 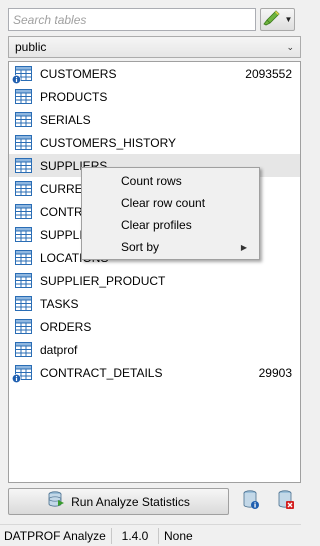 What do you see at coordinates (170, 247) in the screenshot?
I see `menu-item-sort-by: Sort by ▶` at bounding box center [170, 247].